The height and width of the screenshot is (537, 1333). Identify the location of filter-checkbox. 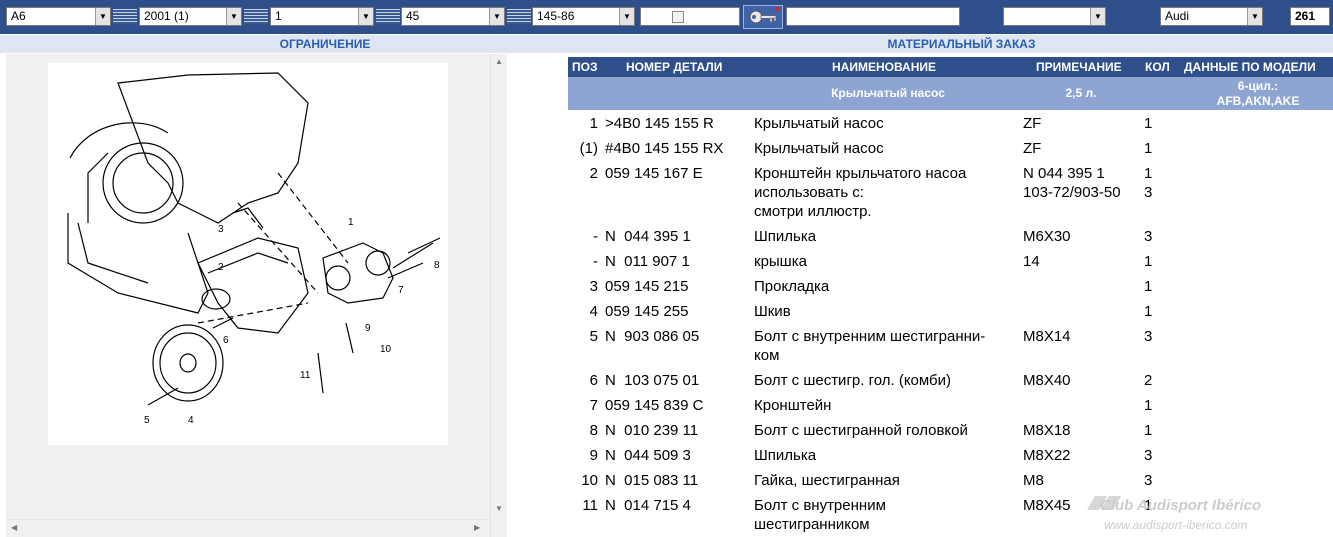
(678, 17).